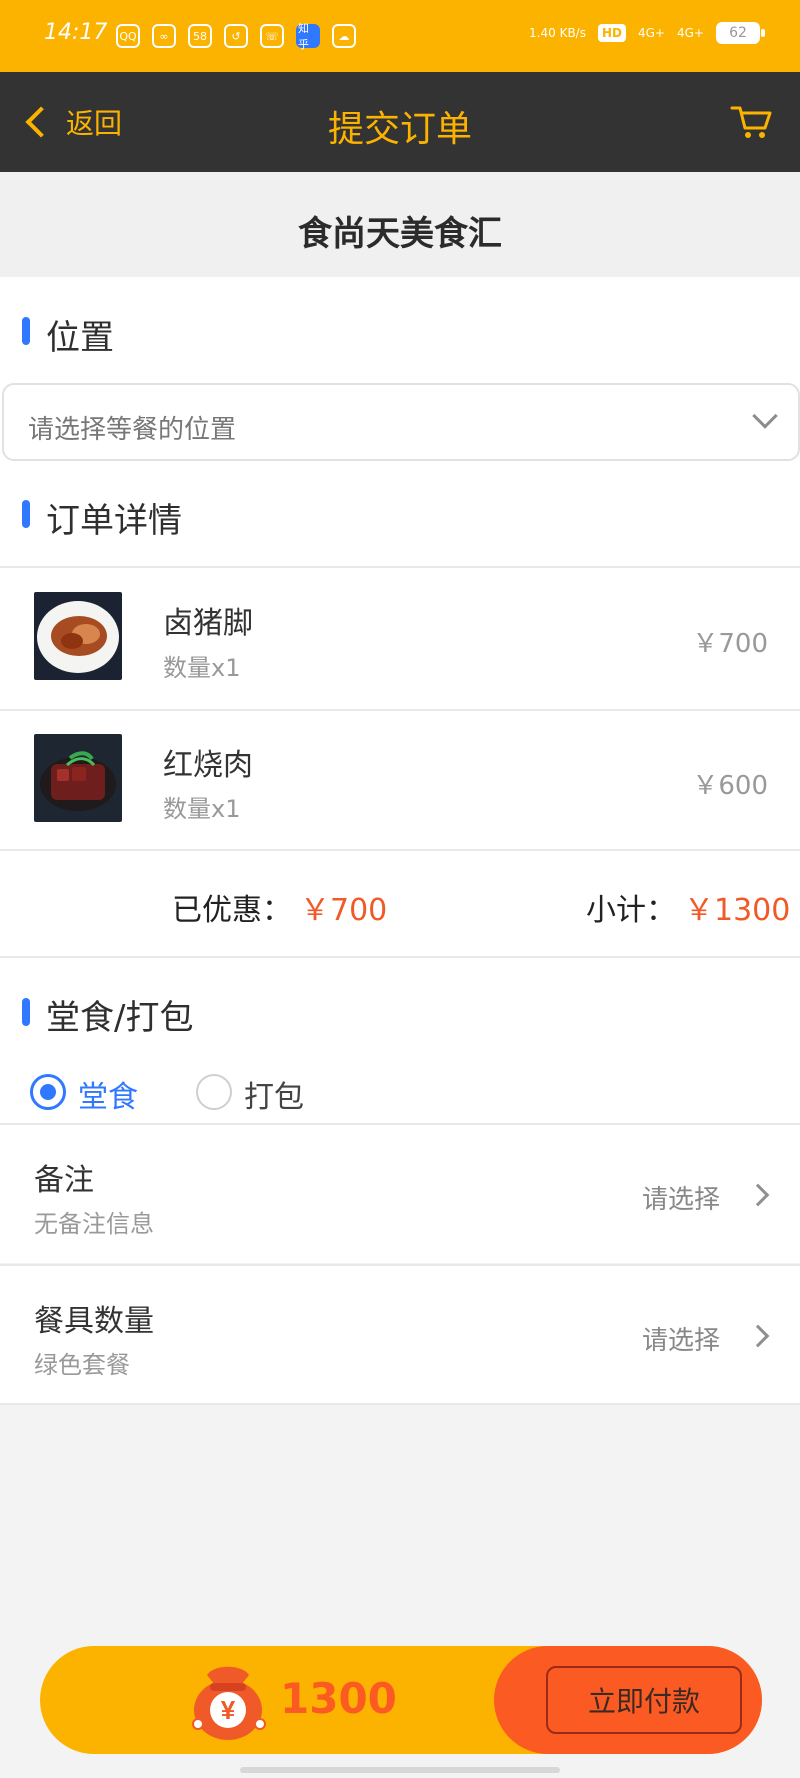  What do you see at coordinates (132, 430) in the screenshot?
I see `location-placeholder: 请选择等餐的位置` at bounding box center [132, 430].